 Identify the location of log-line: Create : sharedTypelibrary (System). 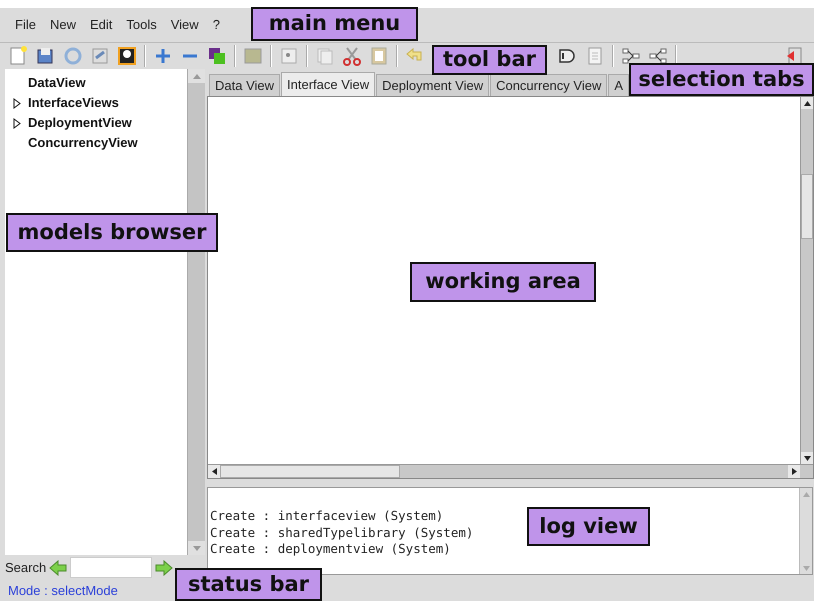
(342, 532).